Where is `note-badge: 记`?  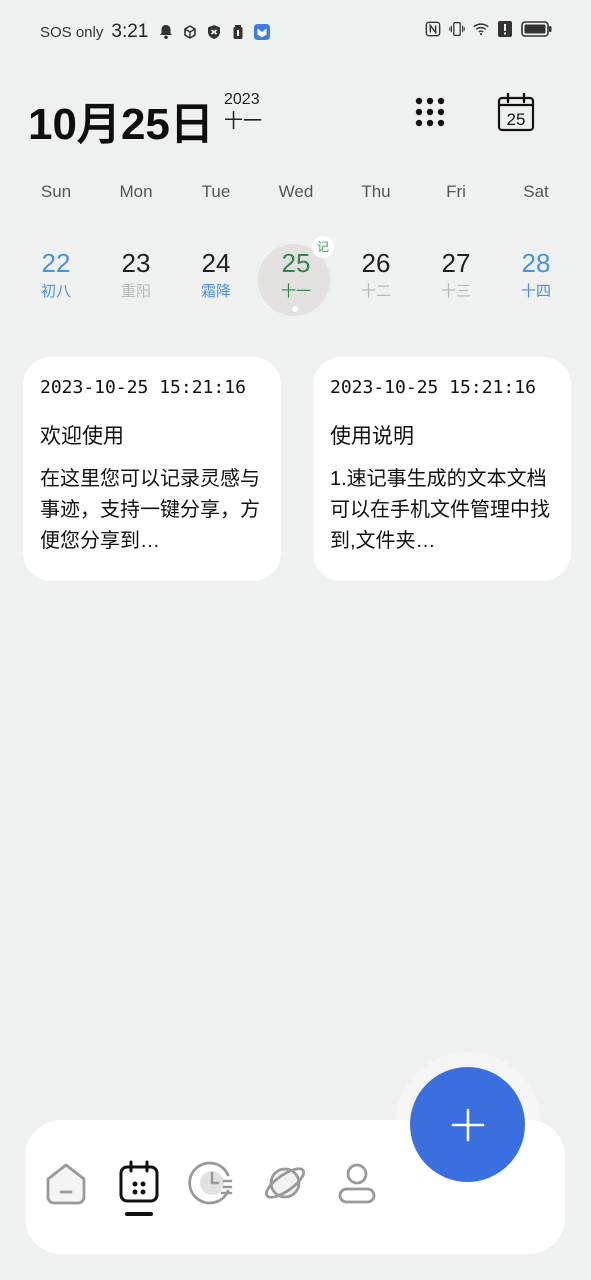
note-badge: 记 is located at coordinates (323, 247).